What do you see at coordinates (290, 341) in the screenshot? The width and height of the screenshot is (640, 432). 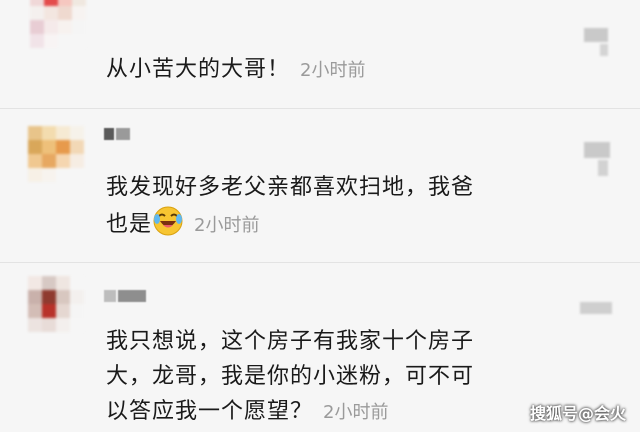 I see `comment-content-line-1: 我只想说，这个房子有我家十个房子` at bounding box center [290, 341].